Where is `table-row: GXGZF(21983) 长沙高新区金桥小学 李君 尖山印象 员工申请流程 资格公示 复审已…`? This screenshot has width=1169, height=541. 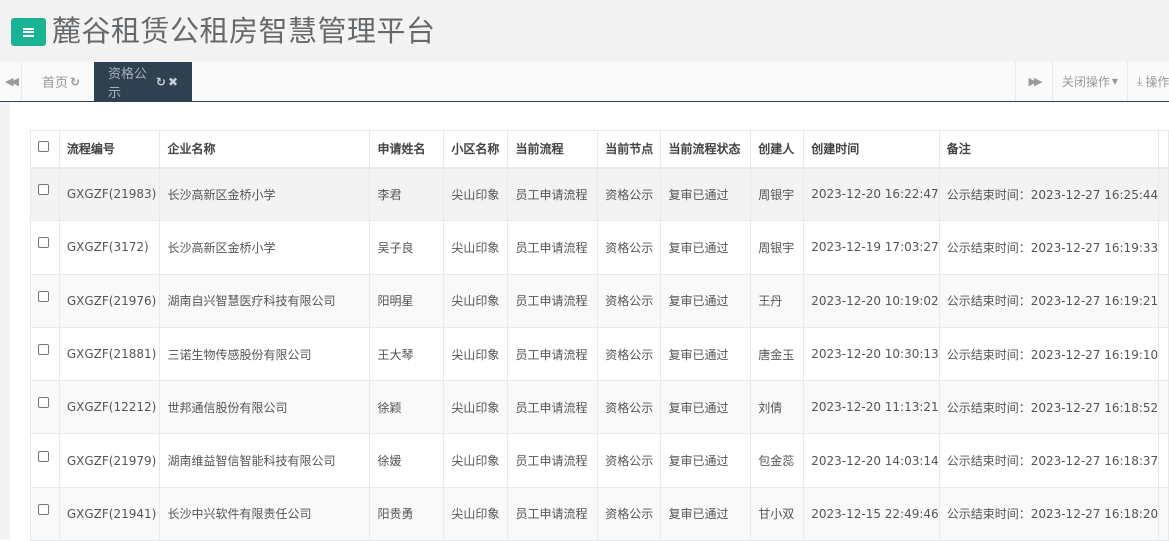 table-row: GXGZF(21983) 长沙高新区金桥小学 李君 尖山印象 员工申请流程 资格公示 复审已… is located at coordinates (599, 194).